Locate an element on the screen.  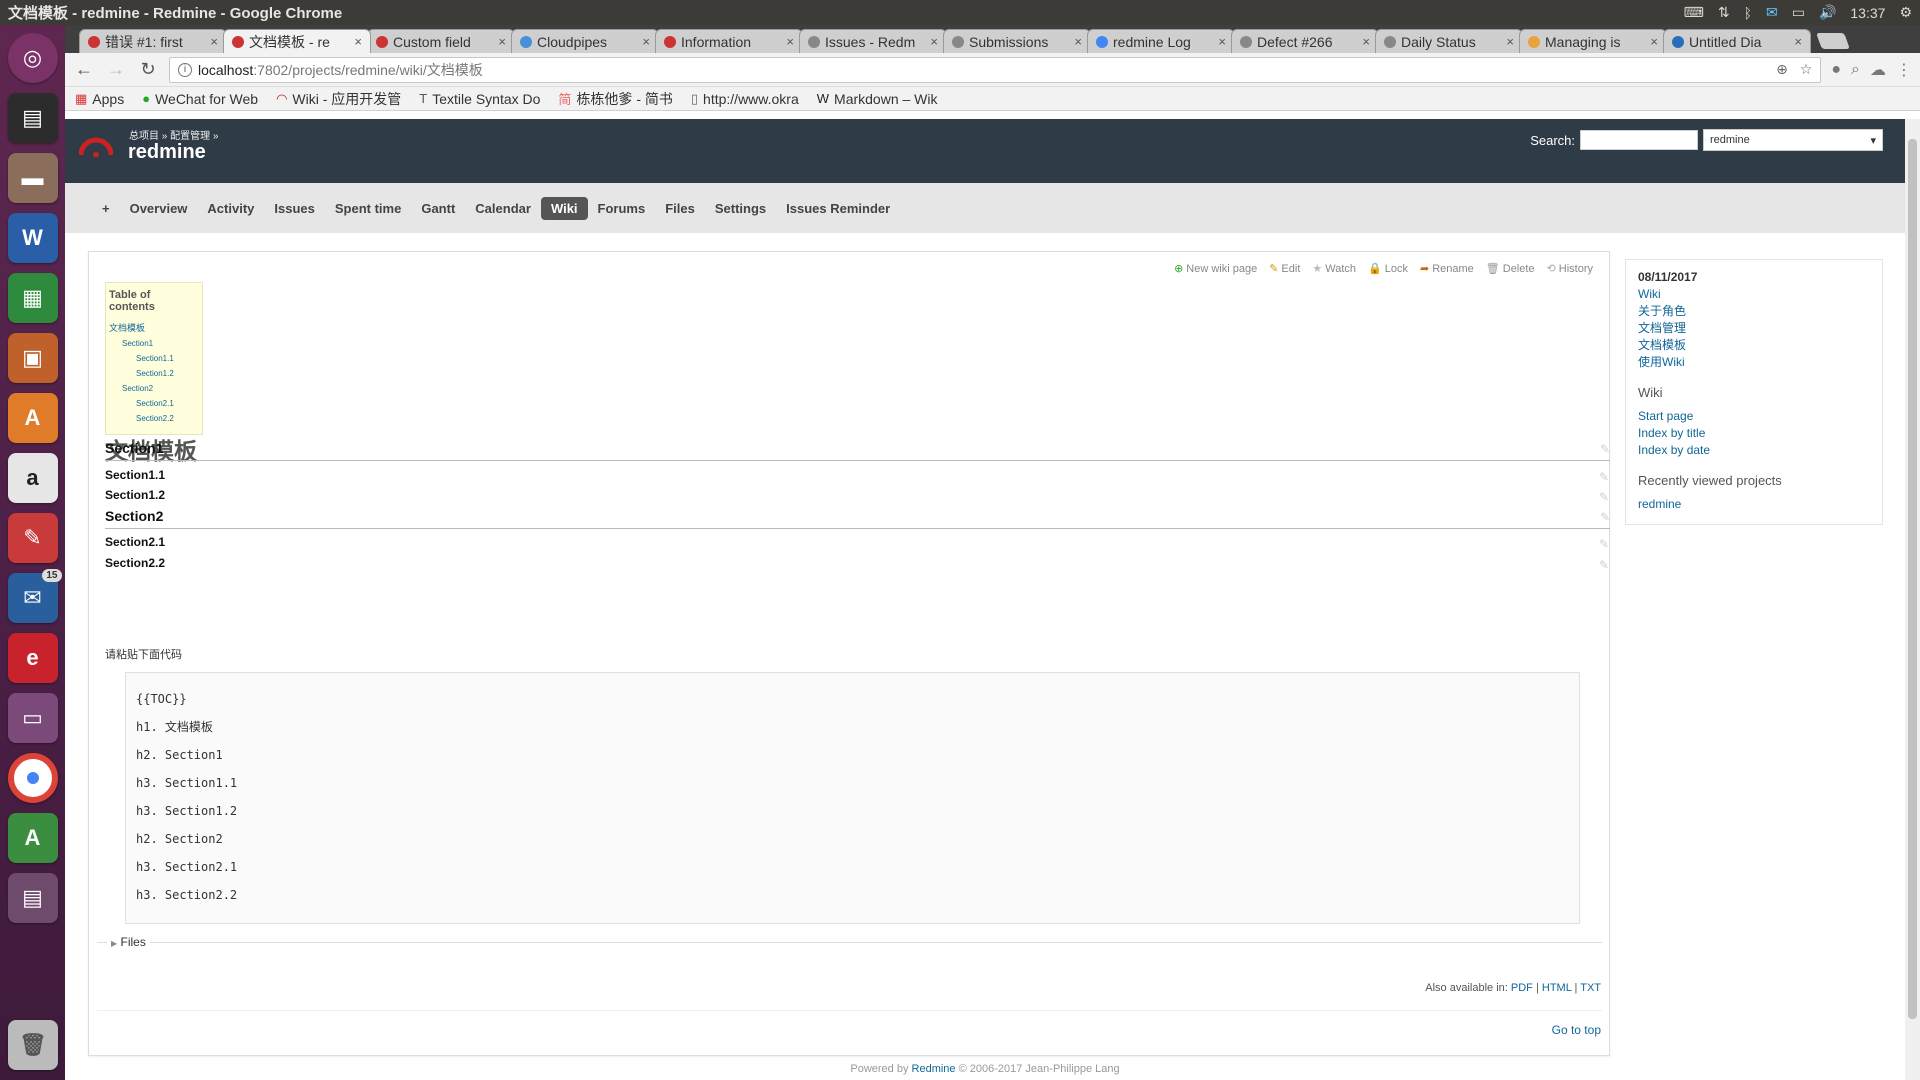
action-watch: ★ Watch is located at coordinates (1334, 269).